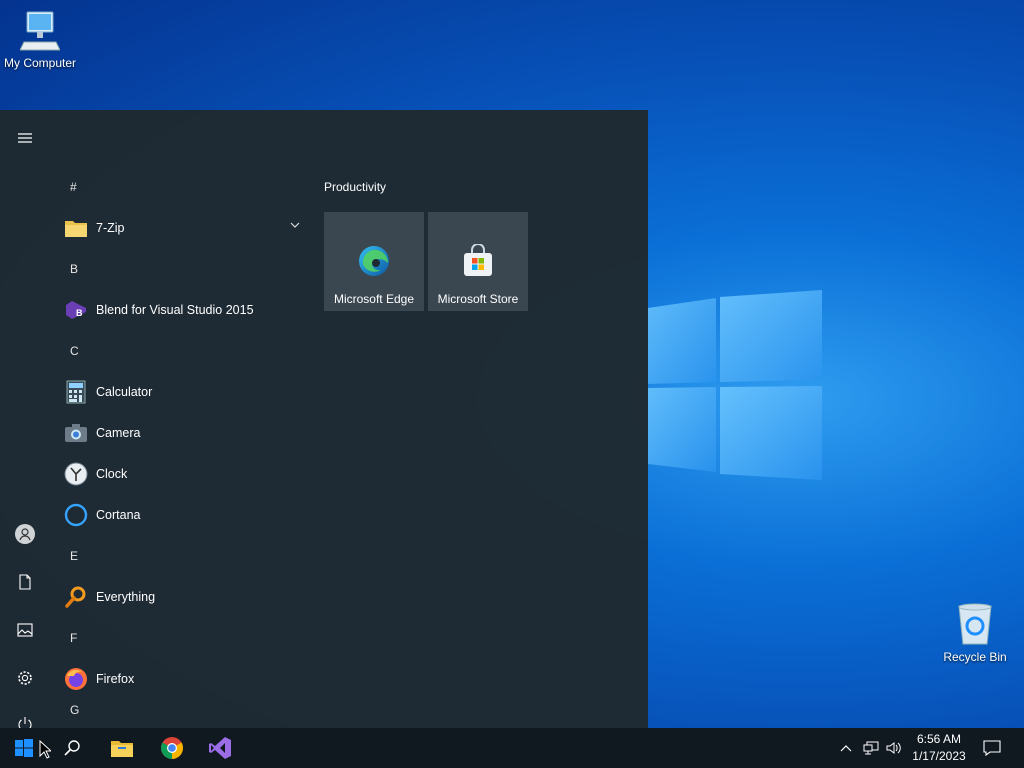 The width and height of the screenshot is (1024, 768). What do you see at coordinates (180, 227) in the screenshot?
I see `app-item-7zip: 7-Zip` at bounding box center [180, 227].